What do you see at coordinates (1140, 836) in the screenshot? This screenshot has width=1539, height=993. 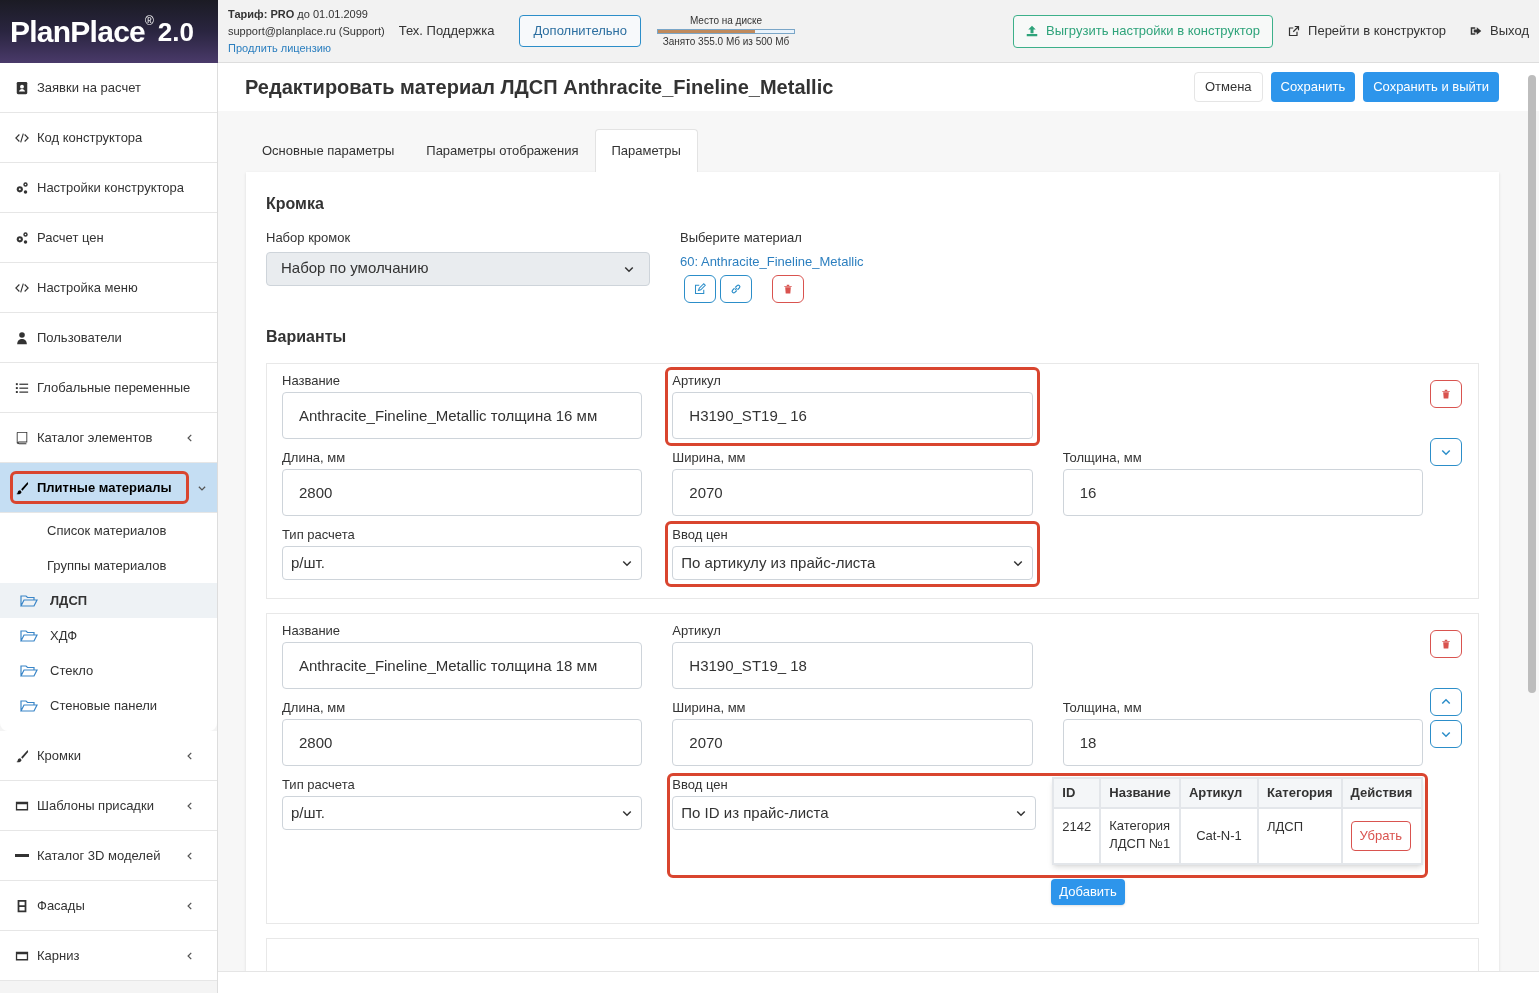 I see `table-cell: Категория ЛДСП №1` at bounding box center [1140, 836].